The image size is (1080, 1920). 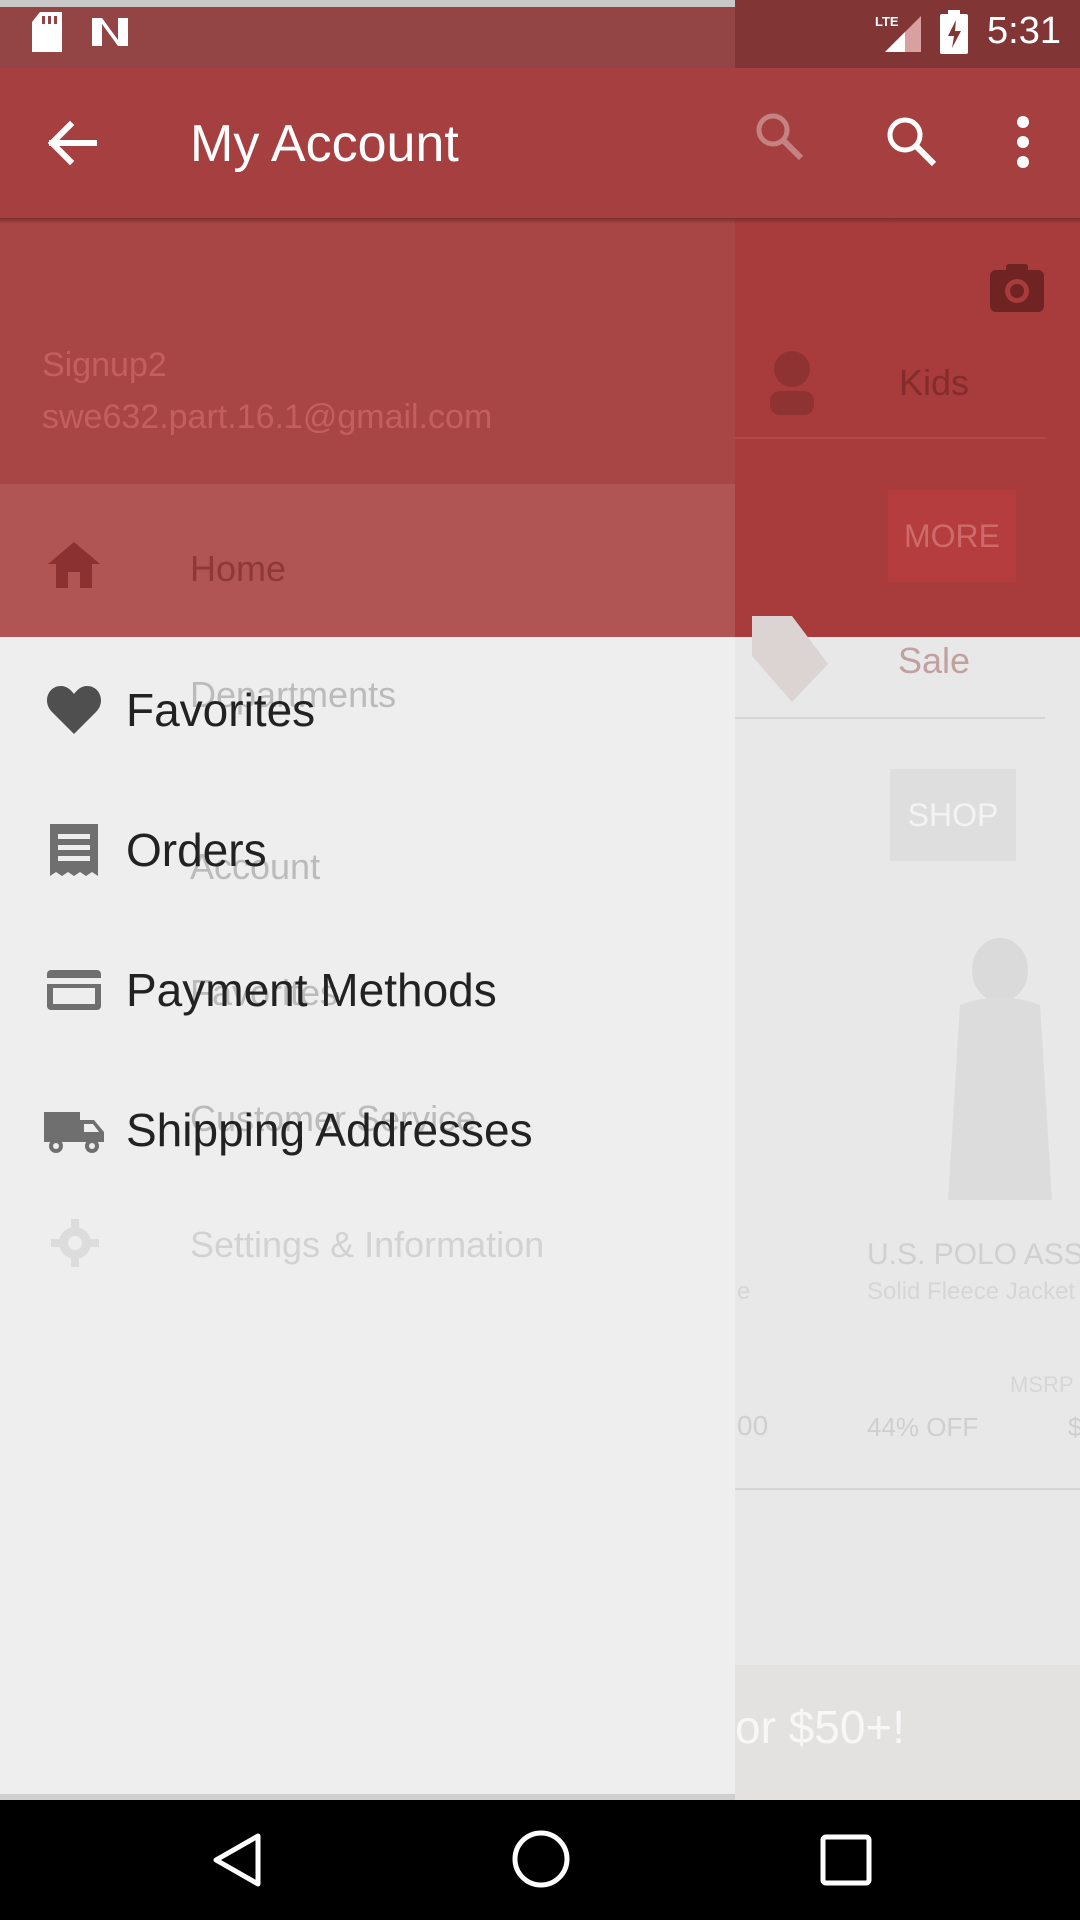 What do you see at coordinates (934, 382) in the screenshot?
I see `background-category-kids: Kids` at bounding box center [934, 382].